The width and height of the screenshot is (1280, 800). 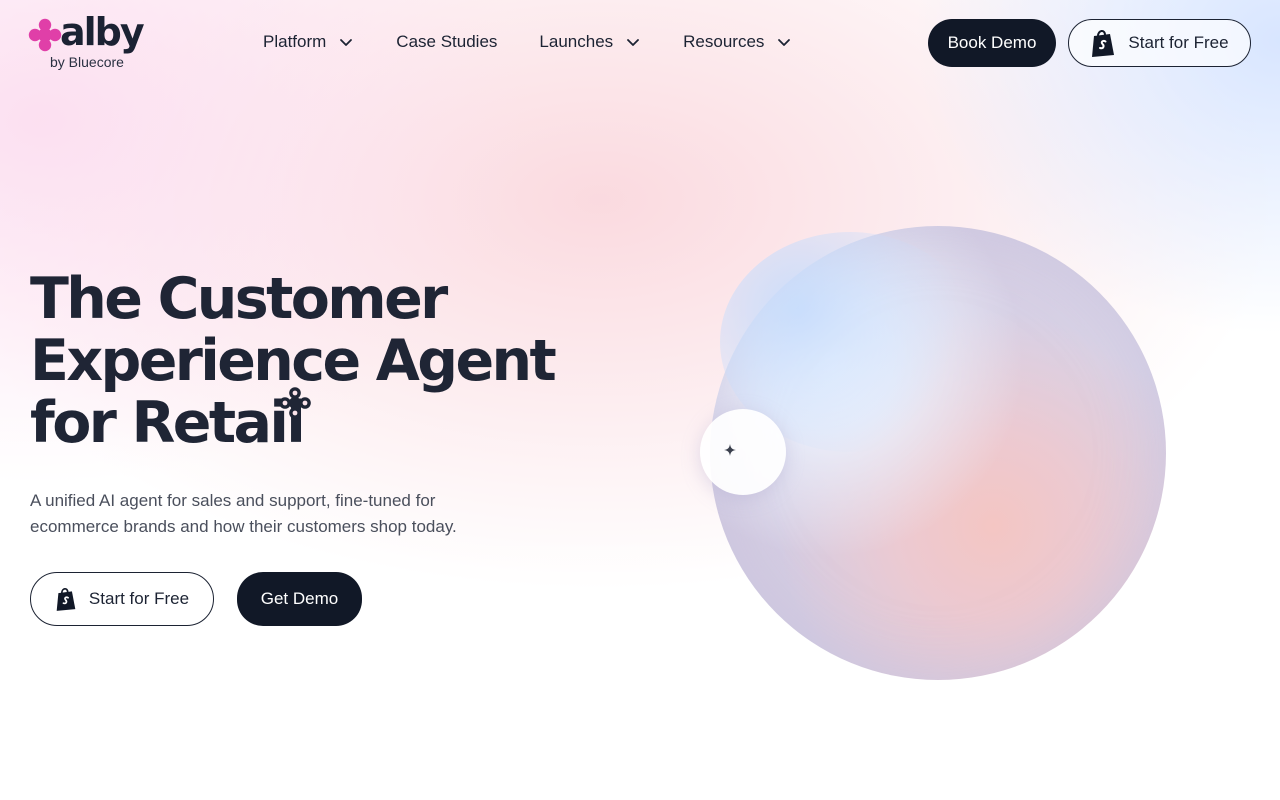 I want to click on header-start-free-button: Start for Free, so click(x=1159, y=43).